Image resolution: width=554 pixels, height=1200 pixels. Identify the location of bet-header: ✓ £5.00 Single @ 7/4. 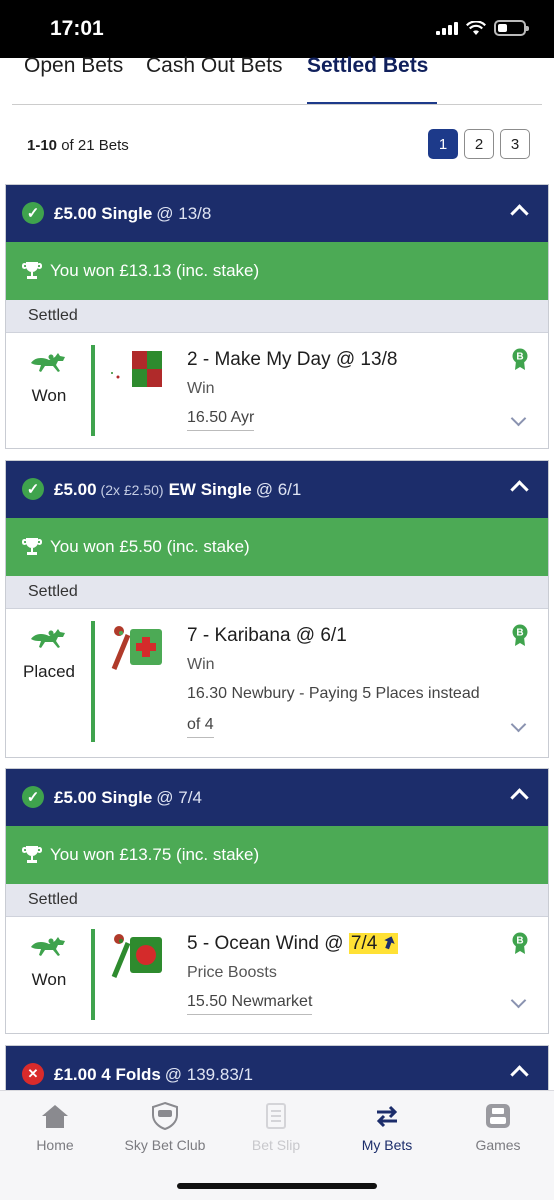
(277, 797).